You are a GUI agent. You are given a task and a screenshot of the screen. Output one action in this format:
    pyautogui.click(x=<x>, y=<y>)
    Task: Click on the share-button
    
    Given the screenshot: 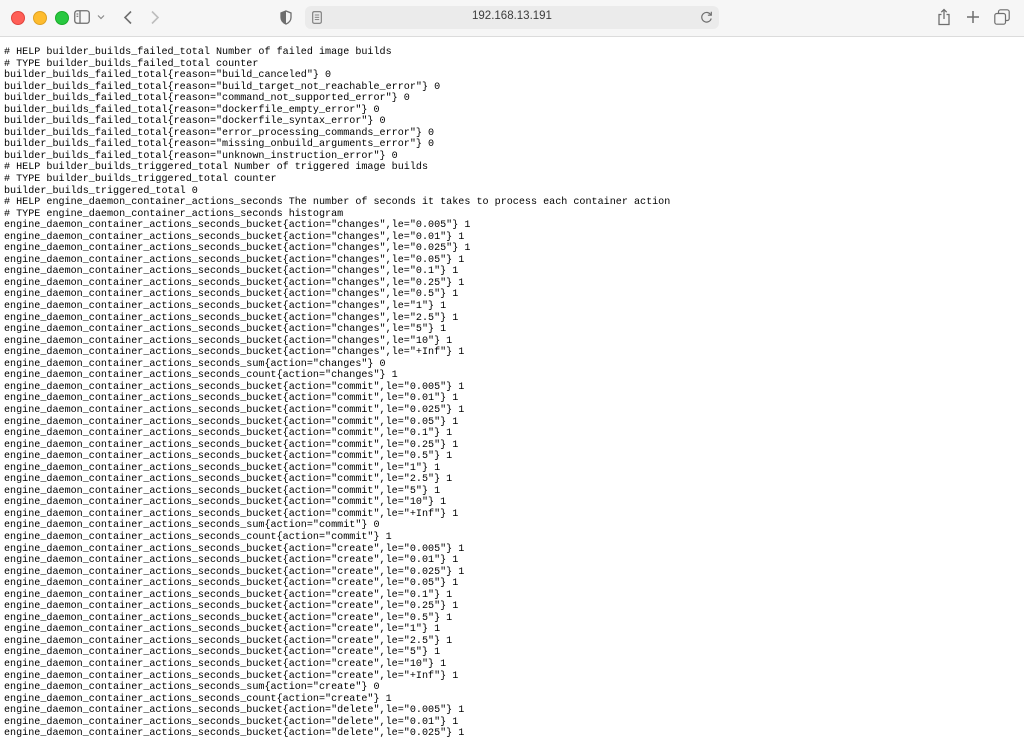 What is the action you would take?
    pyautogui.click(x=944, y=17)
    